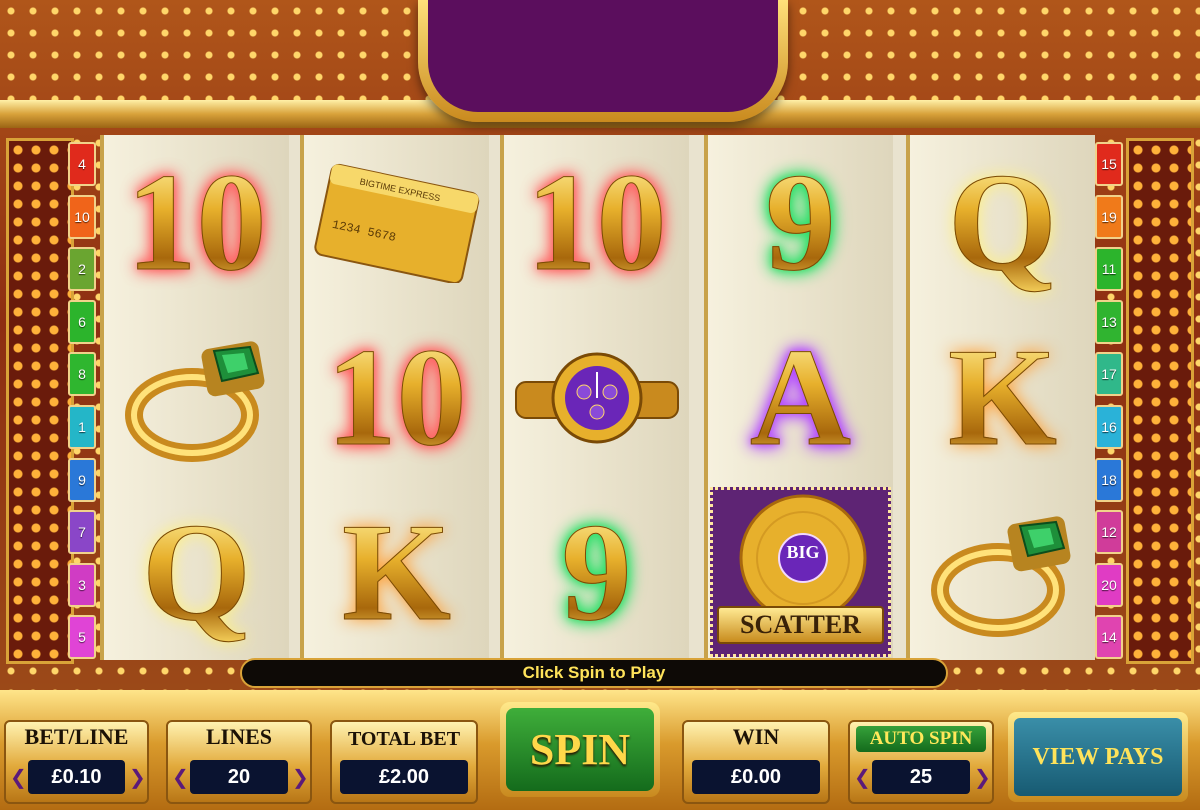  I want to click on left-payline-badge: 3, so click(82, 584).